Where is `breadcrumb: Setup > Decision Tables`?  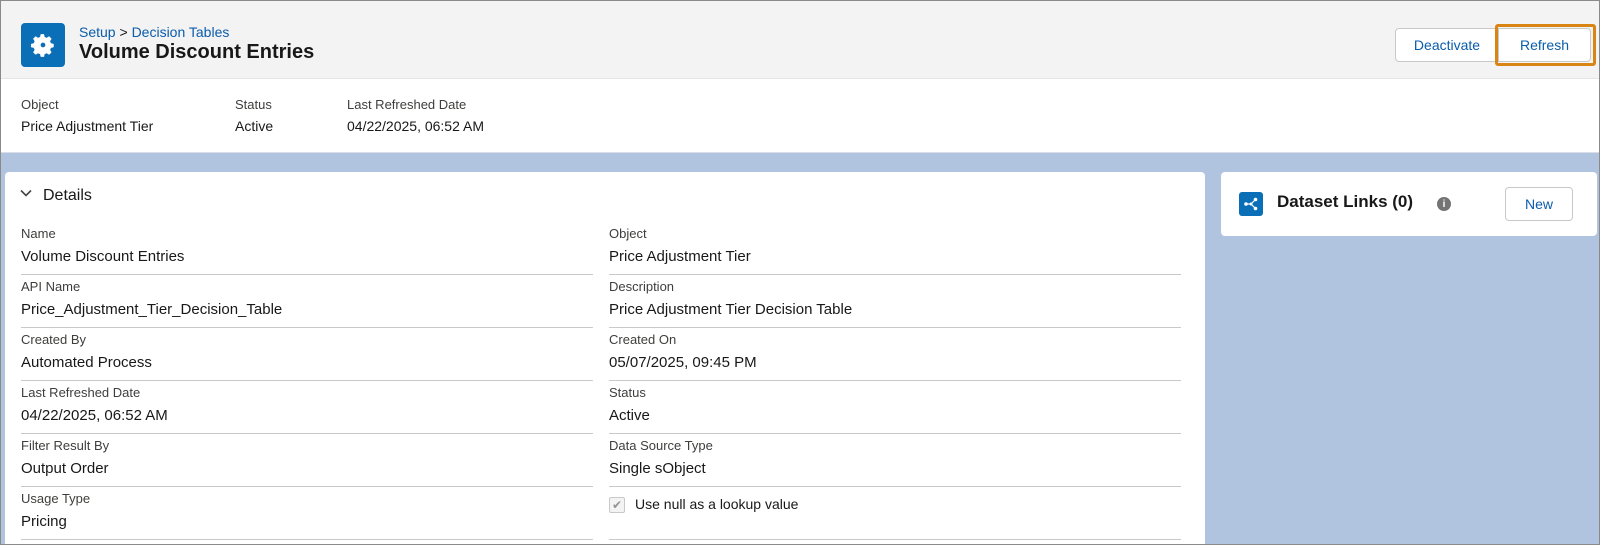
breadcrumb: Setup > Decision Tables is located at coordinates (154, 32).